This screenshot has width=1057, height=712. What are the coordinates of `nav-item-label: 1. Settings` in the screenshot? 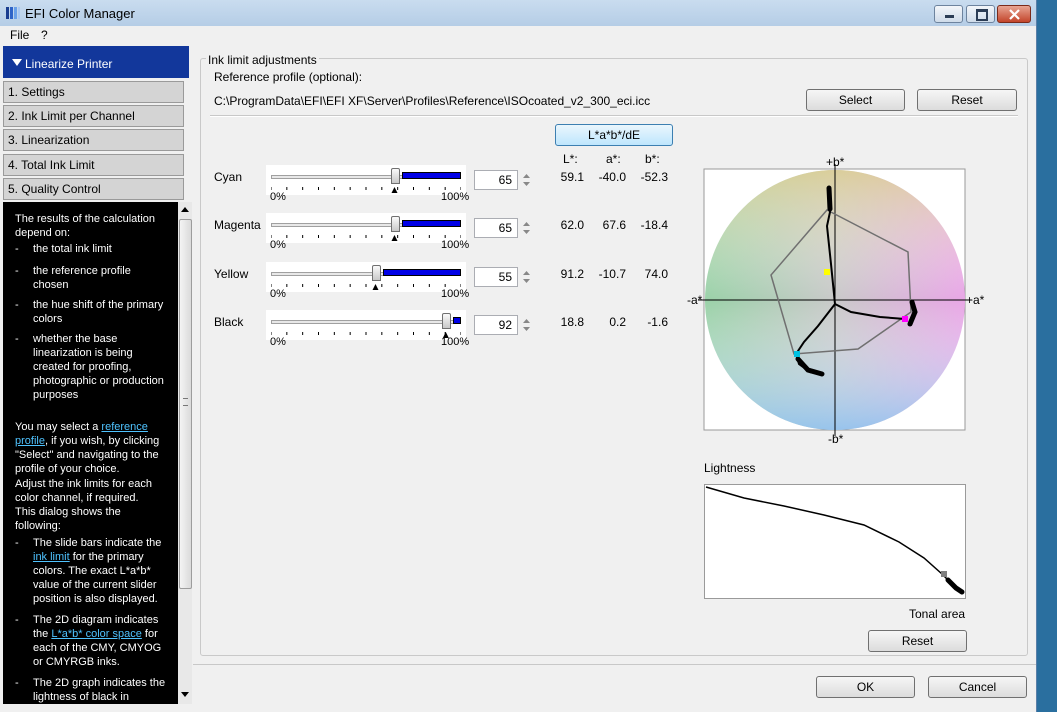 It's located at (36, 92).